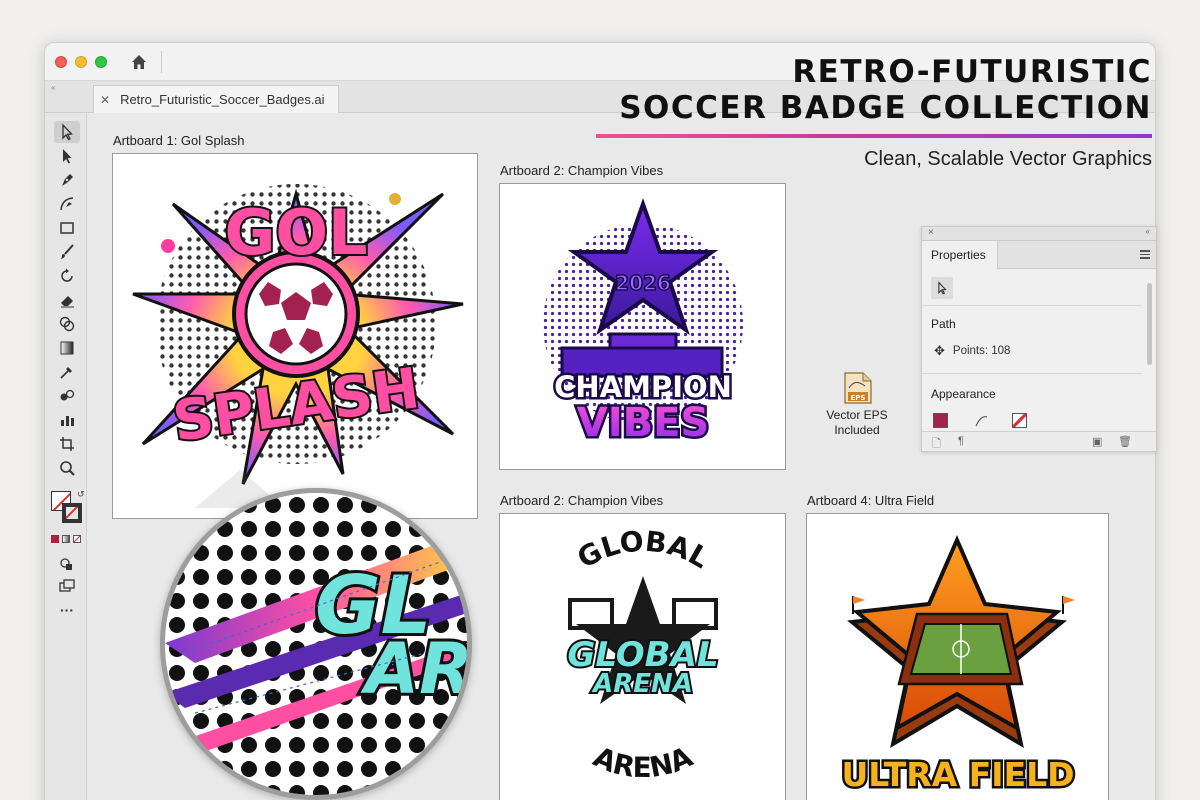  Describe the element at coordinates (972, 72) in the screenshot. I see `heading-line-1: RETRO-FUTURISTIC` at that location.